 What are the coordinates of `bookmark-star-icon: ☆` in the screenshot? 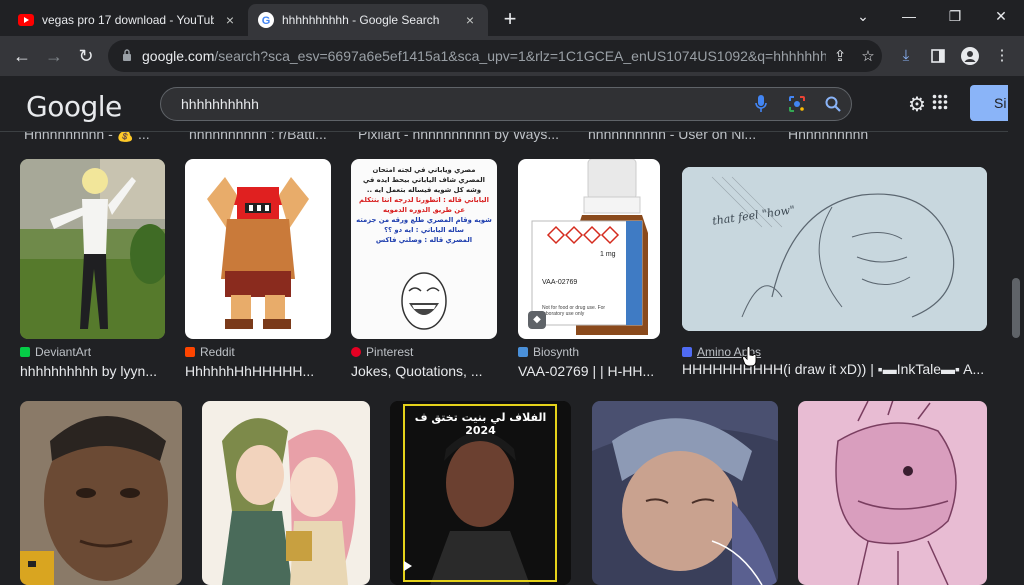 It's located at (868, 56).